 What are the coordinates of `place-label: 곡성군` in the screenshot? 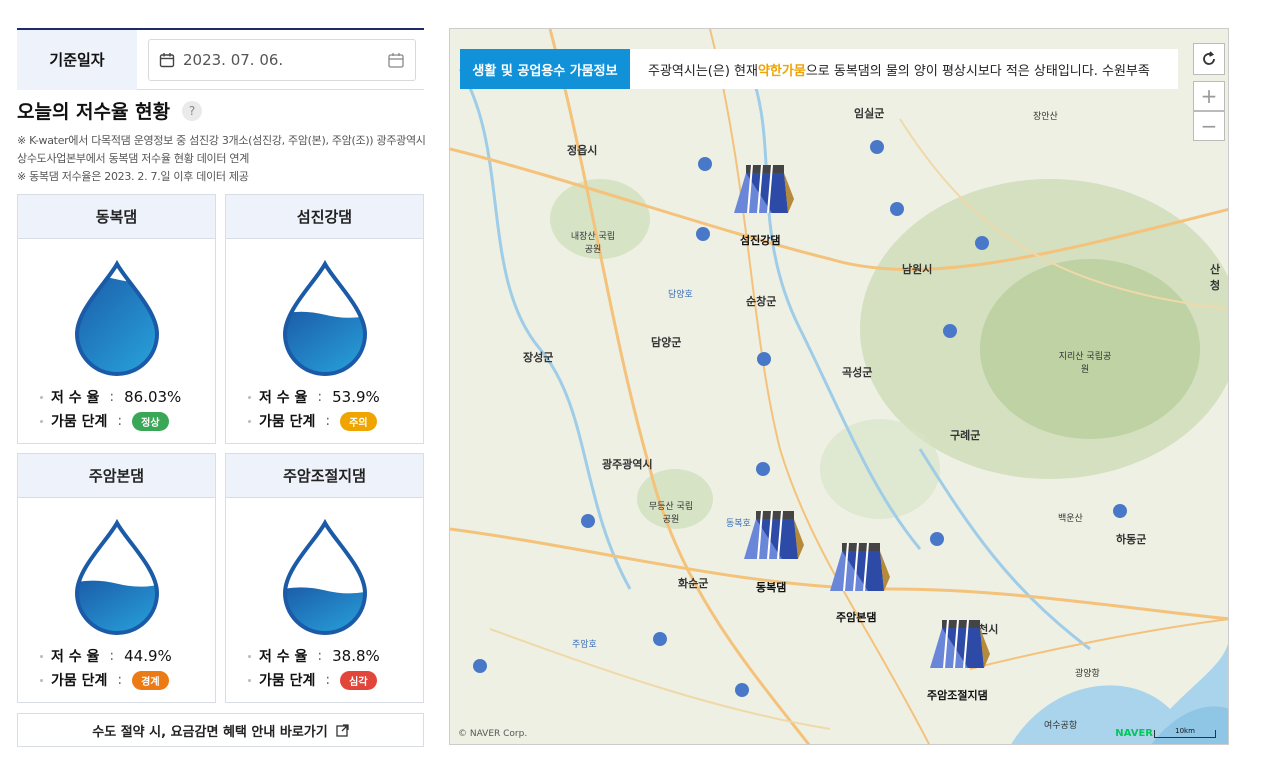 It's located at (857, 372).